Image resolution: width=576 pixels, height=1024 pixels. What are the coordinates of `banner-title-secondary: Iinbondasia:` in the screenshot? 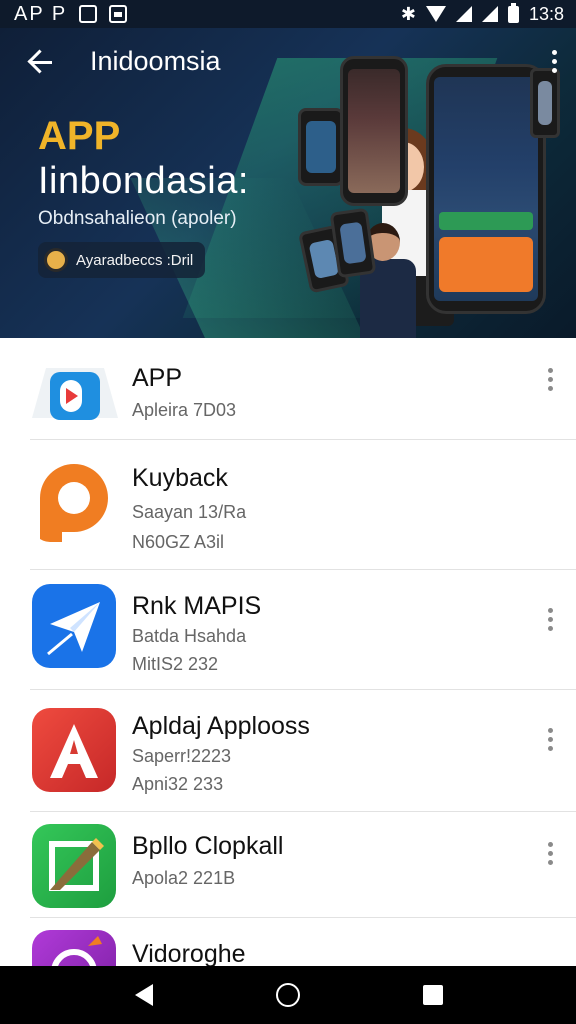 It's located at (143, 181).